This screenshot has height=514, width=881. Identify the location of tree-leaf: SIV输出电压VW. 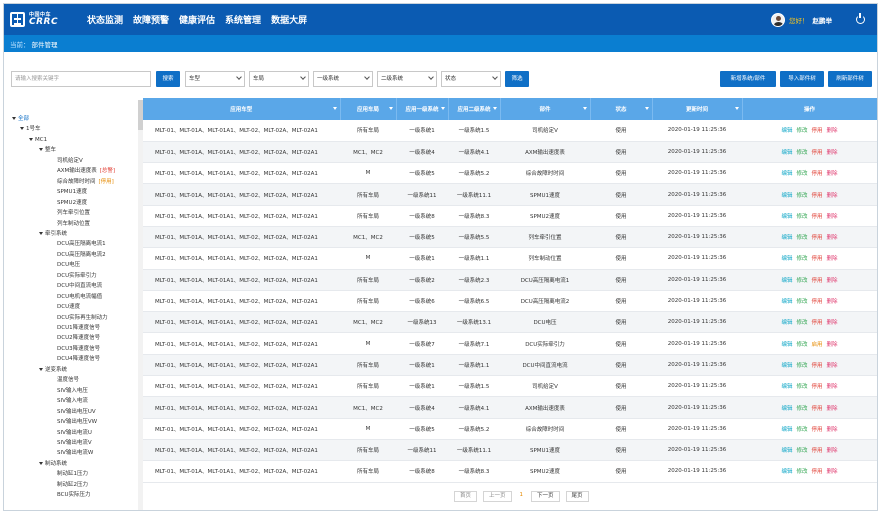
(77, 422).